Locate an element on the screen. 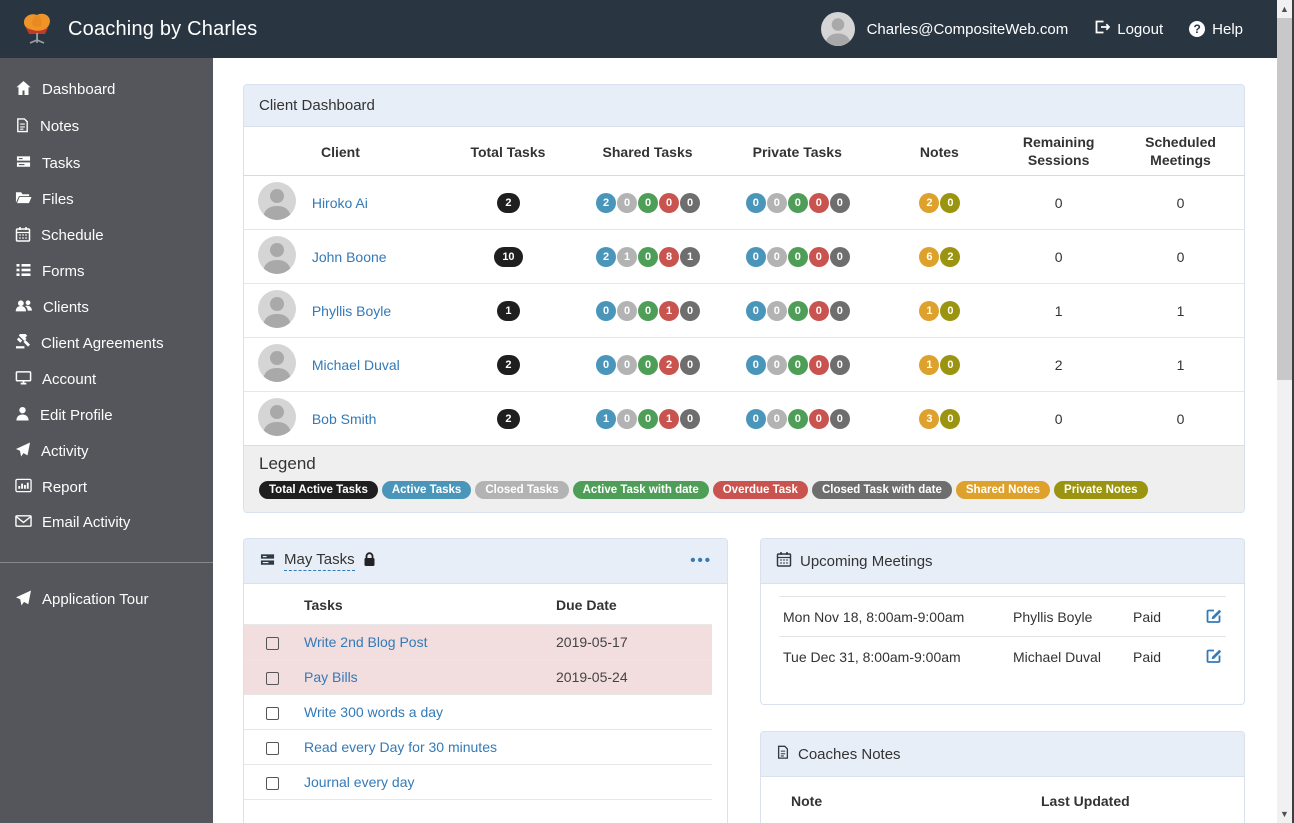 Image resolution: width=1294 pixels, height=823 pixels. sidebar-item-email-activity: Email Activity is located at coordinates (106, 522).